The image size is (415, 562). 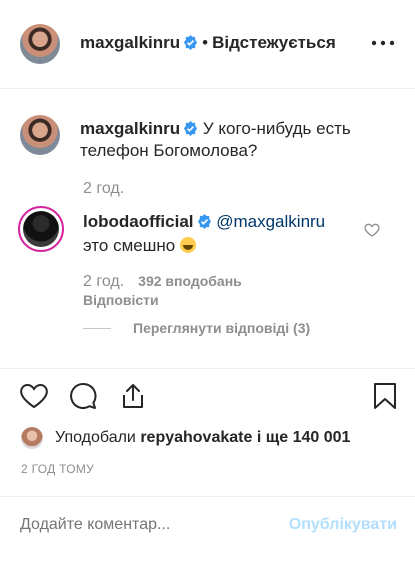 What do you see at coordinates (130, 42) in the screenshot?
I see `author-username: maxgalkinru` at bounding box center [130, 42].